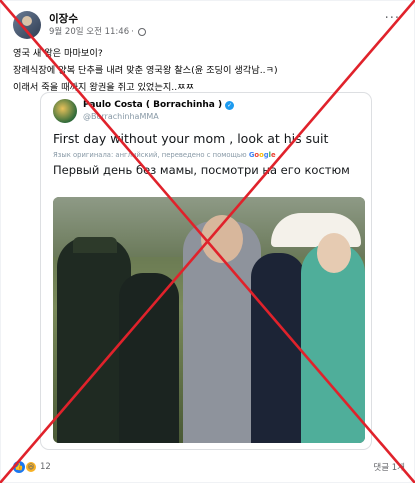 Image resolution: width=415 pixels, height=483 pixels. Describe the element at coordinates (145, 70) in the screenshot. I see `post-line: 장례식장에 양복 단추를 내려 맞춘 영국왕 찰스(윤 조딩이 생각남..ㅋ)` at that location.